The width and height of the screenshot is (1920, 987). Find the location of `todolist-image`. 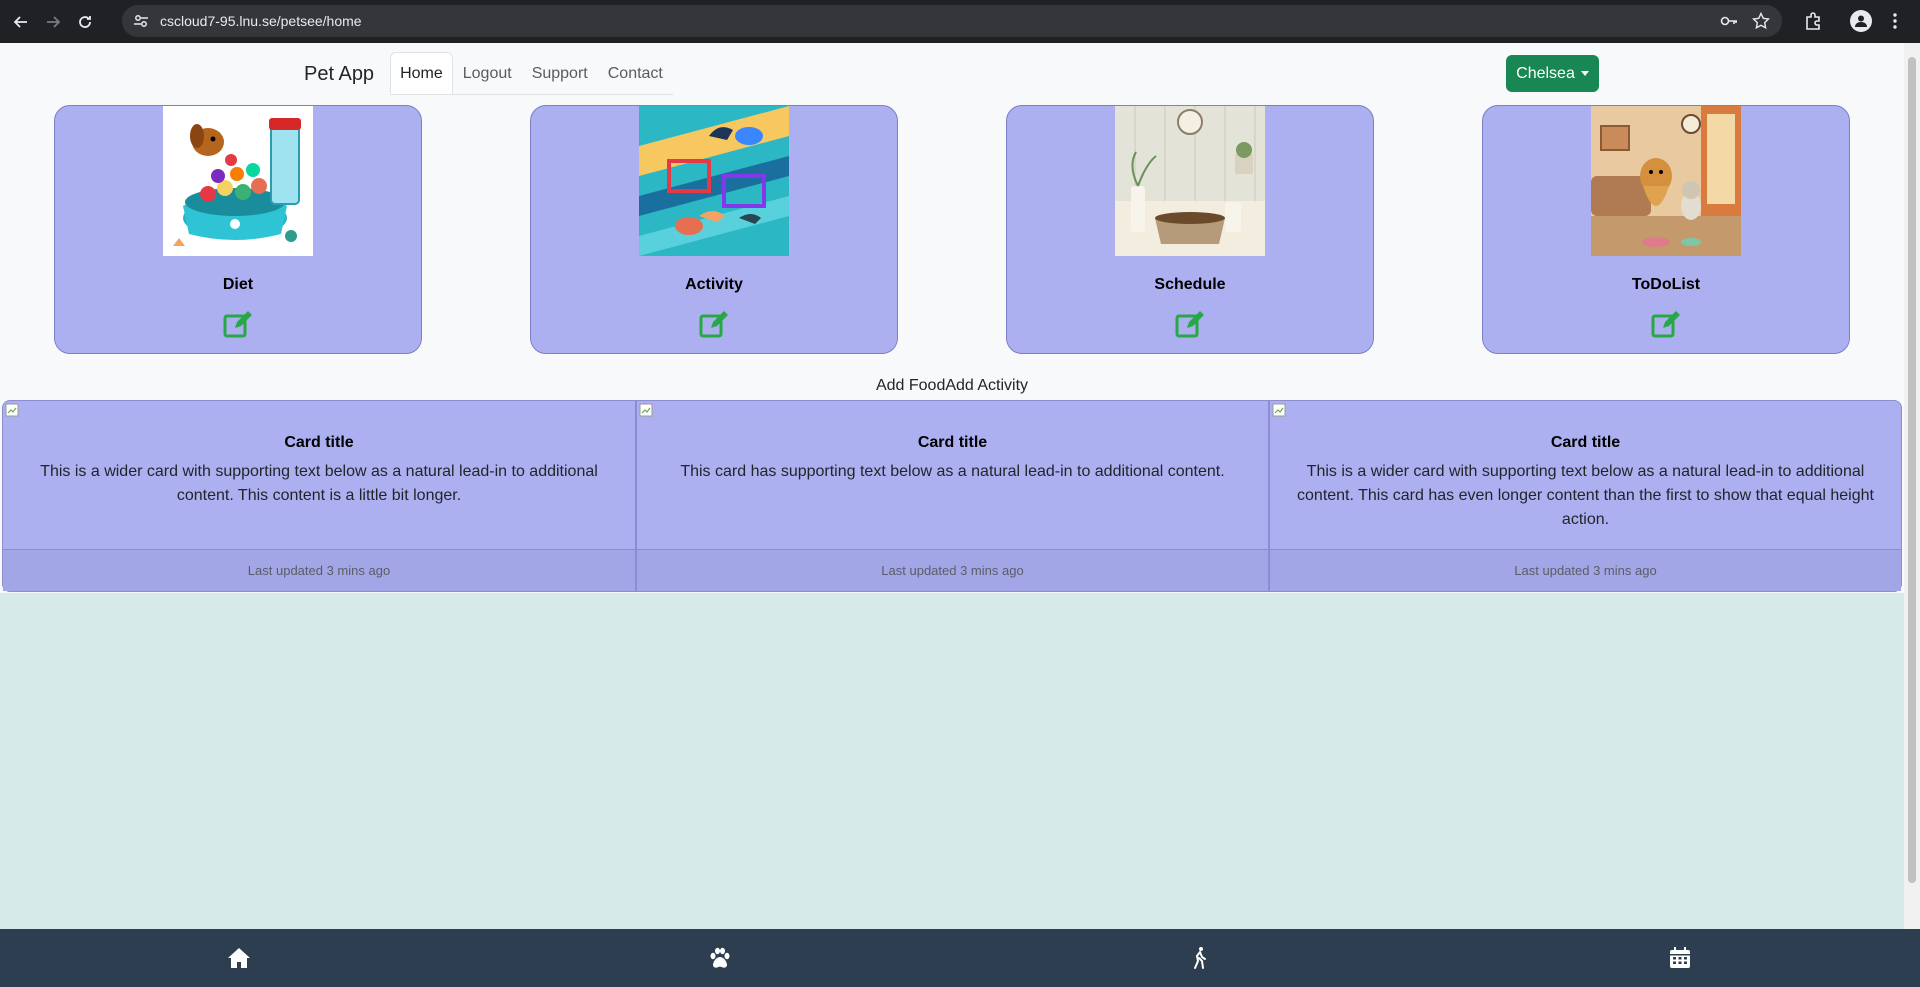

todolist-image is located at coordinates (1666, 181).